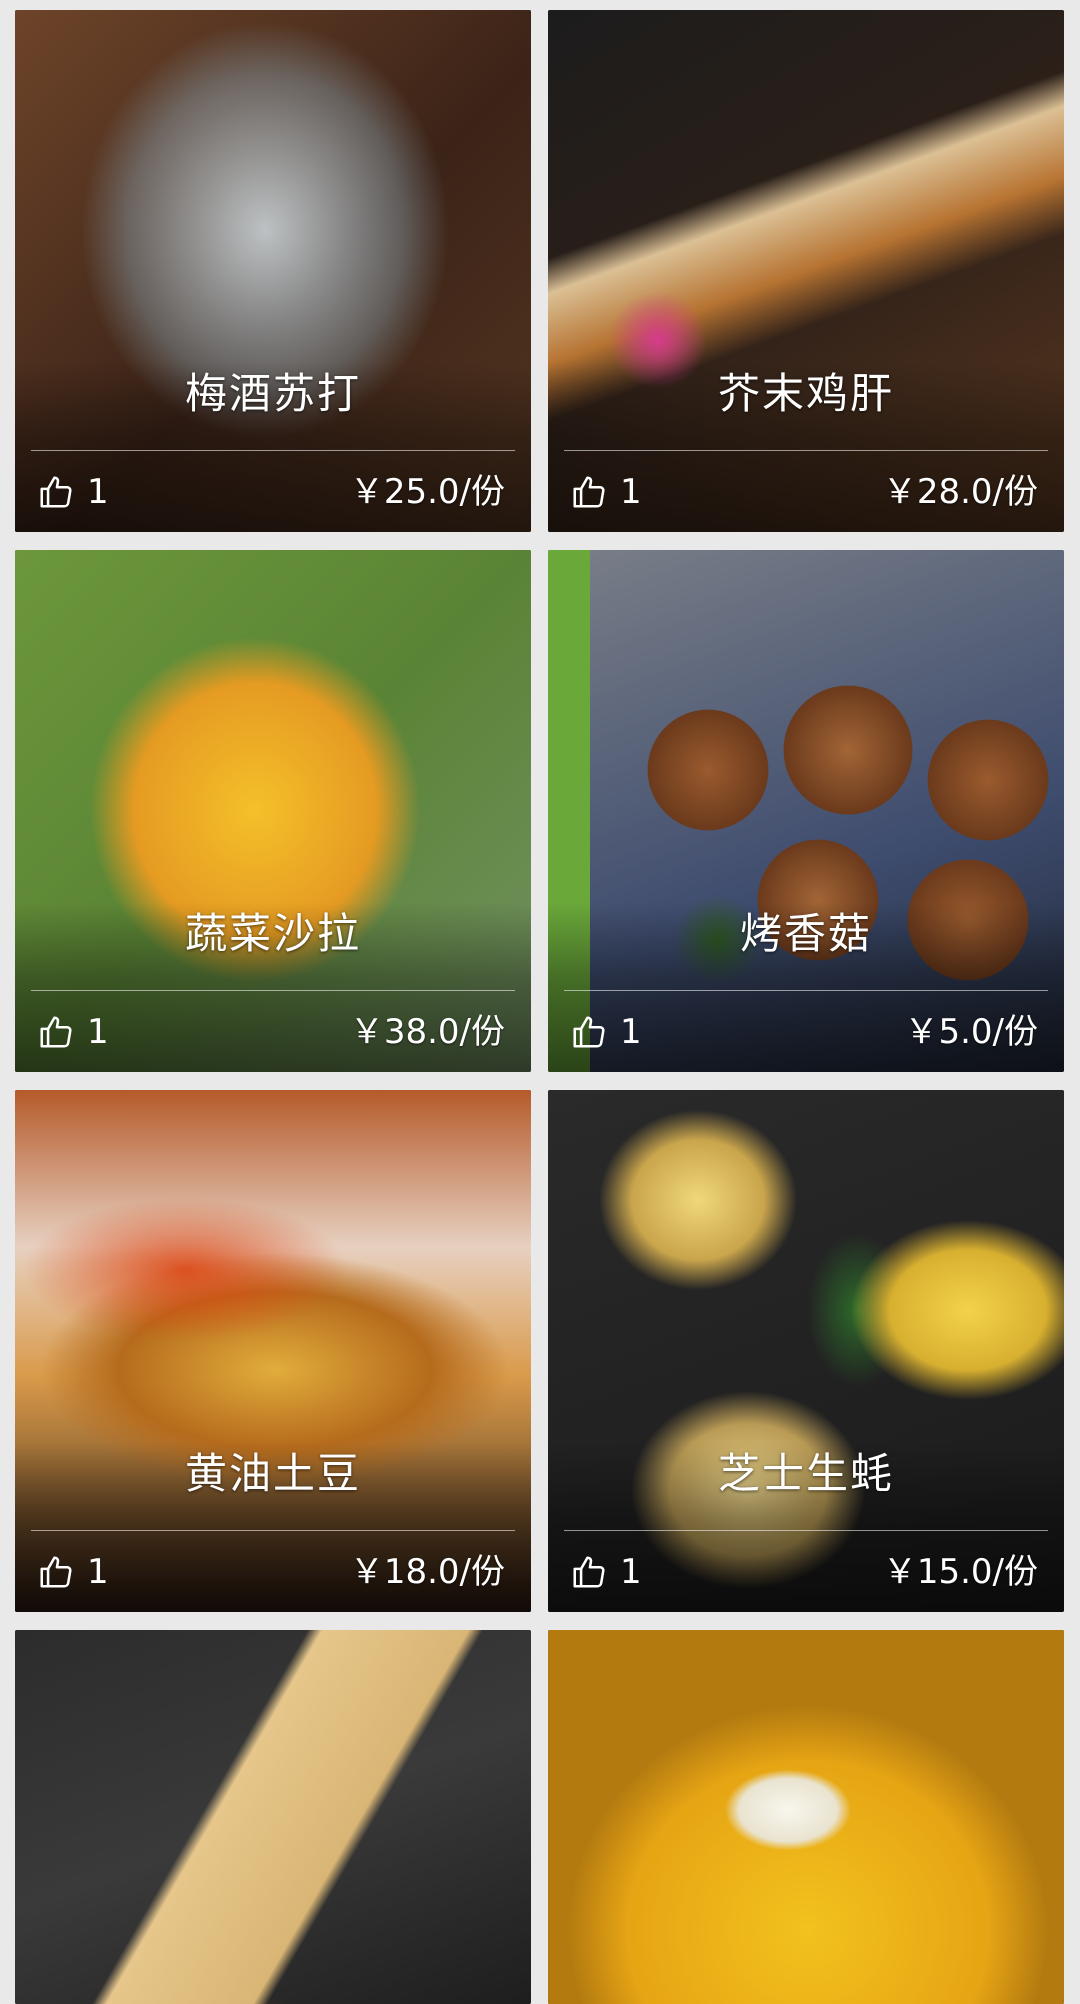 This screenshot has height=2004, width=1080. Describe the element at coordinates (960, 492) in the screenshot. I see `dish-price: ￥28.0/份` at that location.